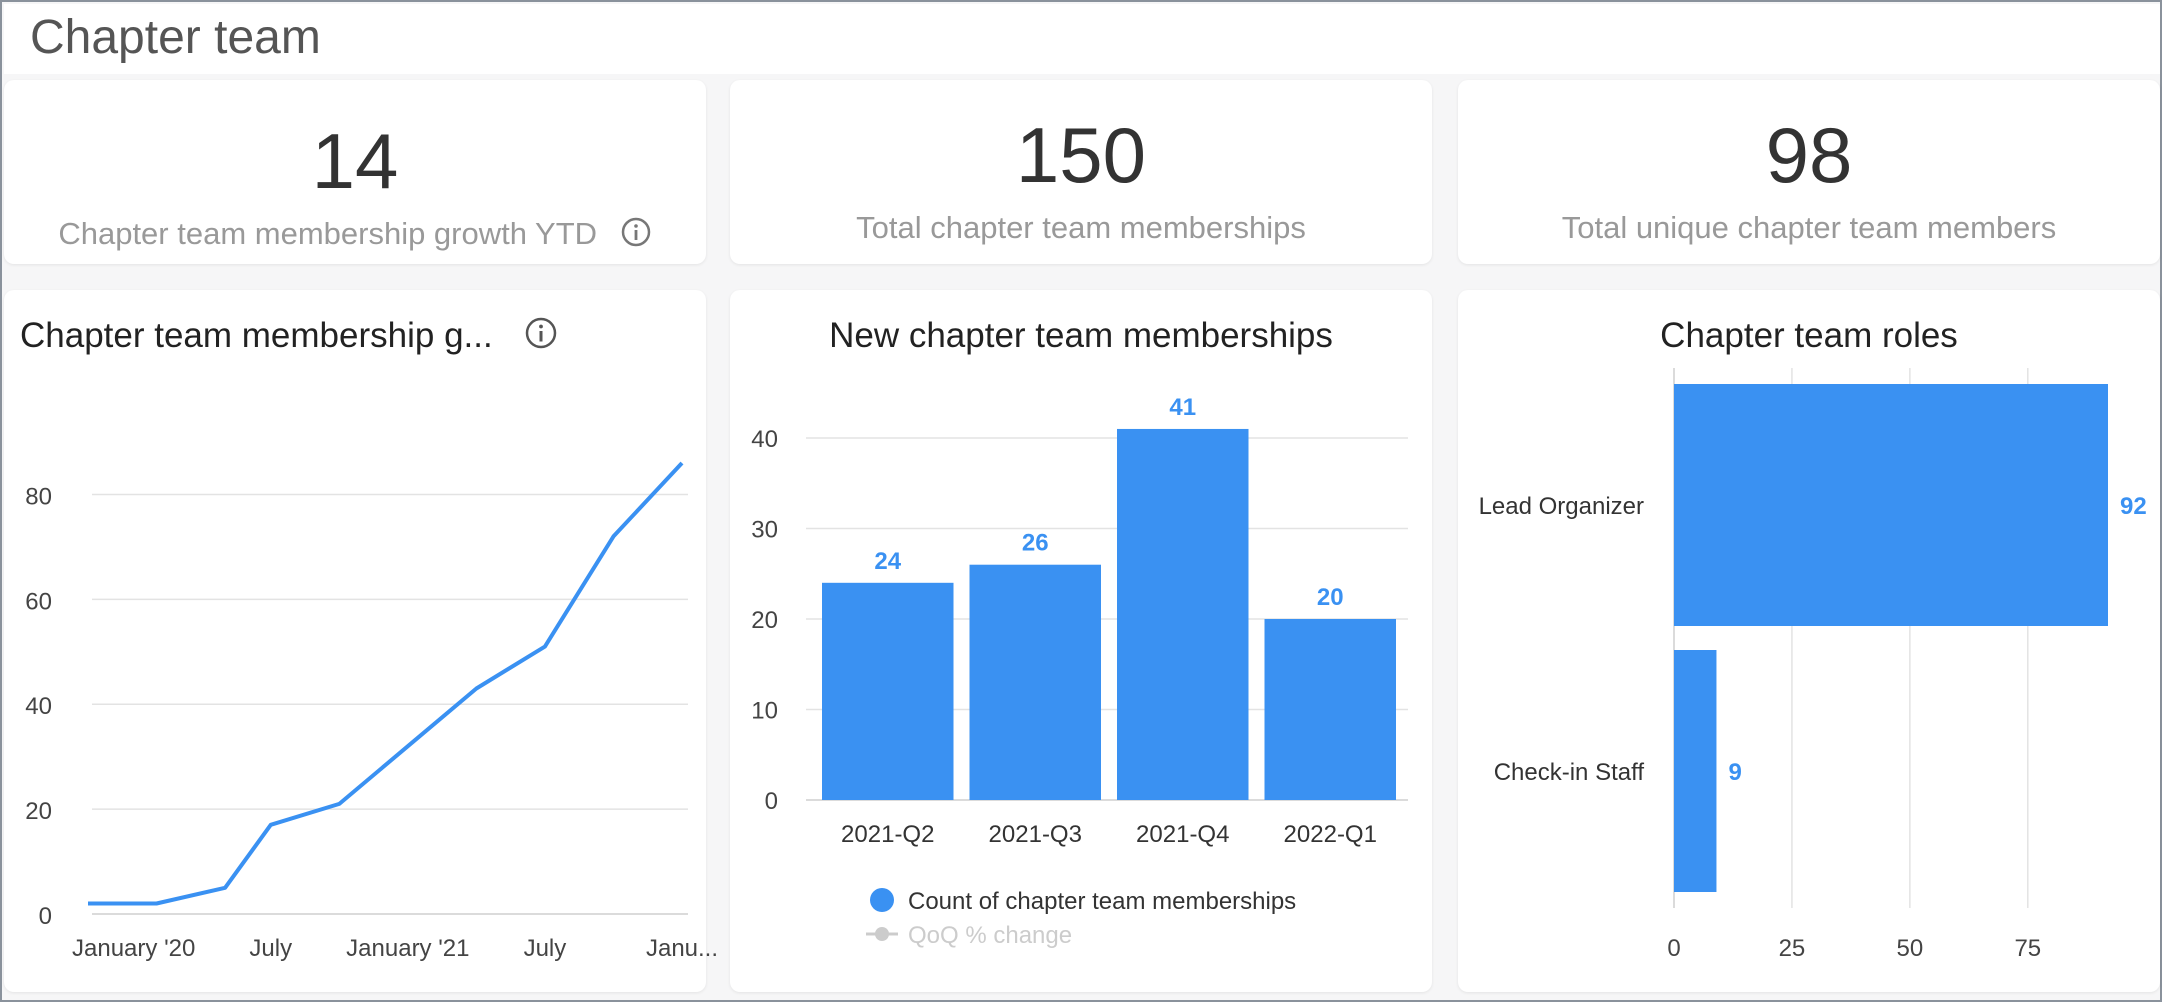 This screenshot has width=2162, height=1002. Describe the element at coordinates (1102, 901) in the screenshot. I see `legend-label-count: Count of chapter team memberships` at that location.